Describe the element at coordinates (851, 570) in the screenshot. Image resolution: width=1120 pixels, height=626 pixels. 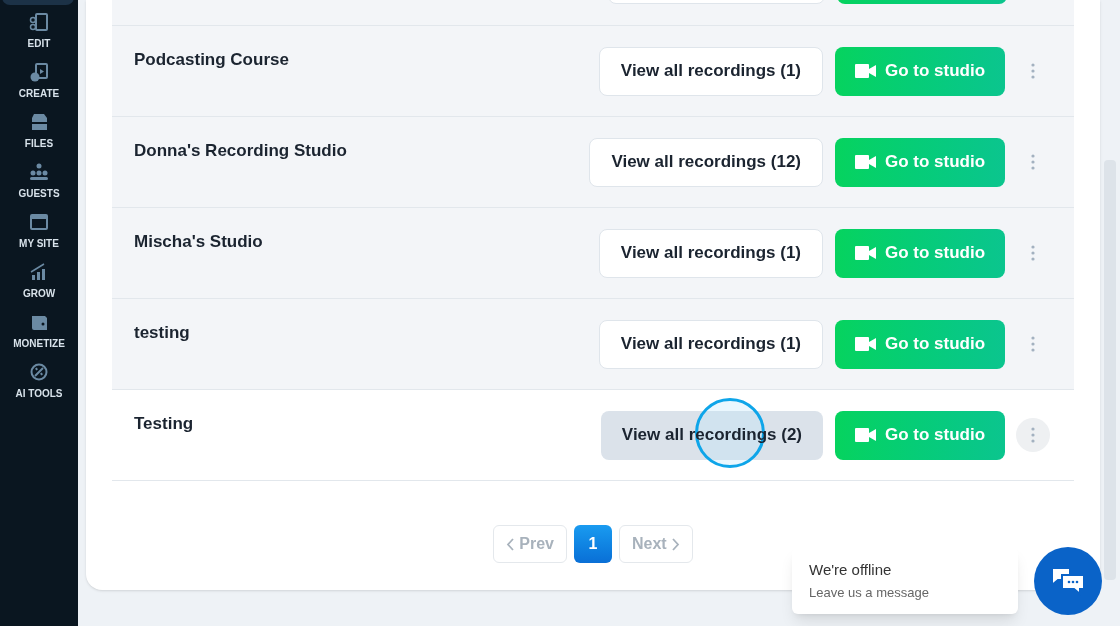
I see `chat-title: We're offline` at that location.